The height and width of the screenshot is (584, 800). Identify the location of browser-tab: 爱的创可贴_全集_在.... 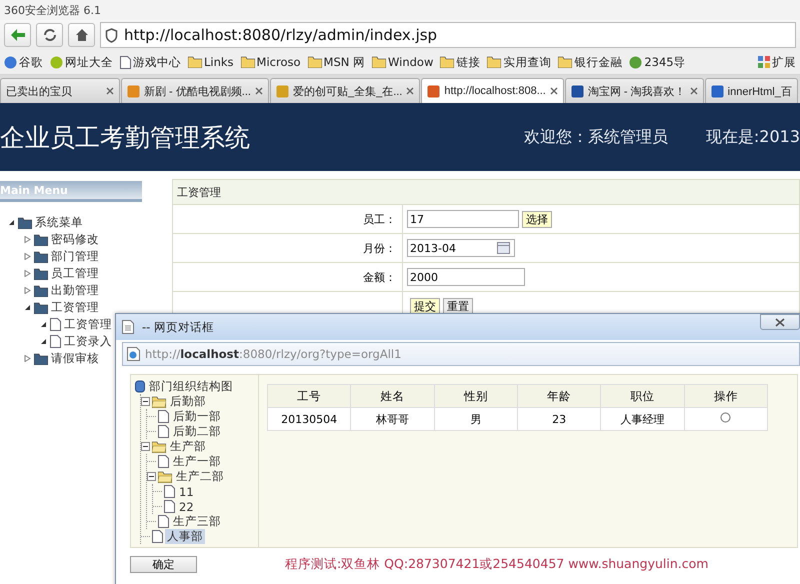
(345, 90).